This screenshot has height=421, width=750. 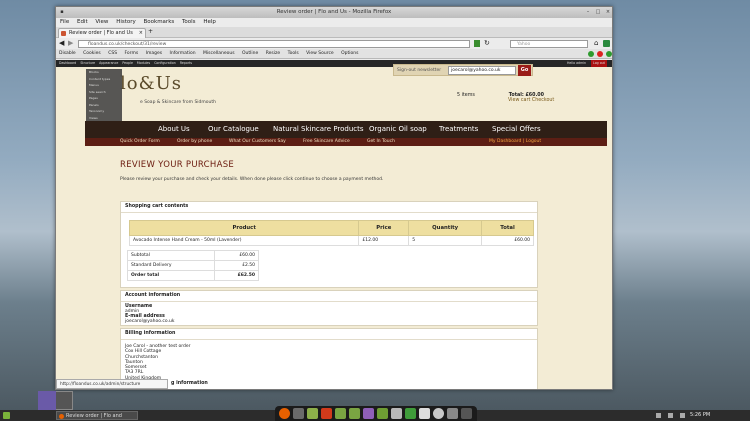 What do you see at coordinates (658, 415) in the screenshot?
I see `network-icon` at bounding box center [658, 415].